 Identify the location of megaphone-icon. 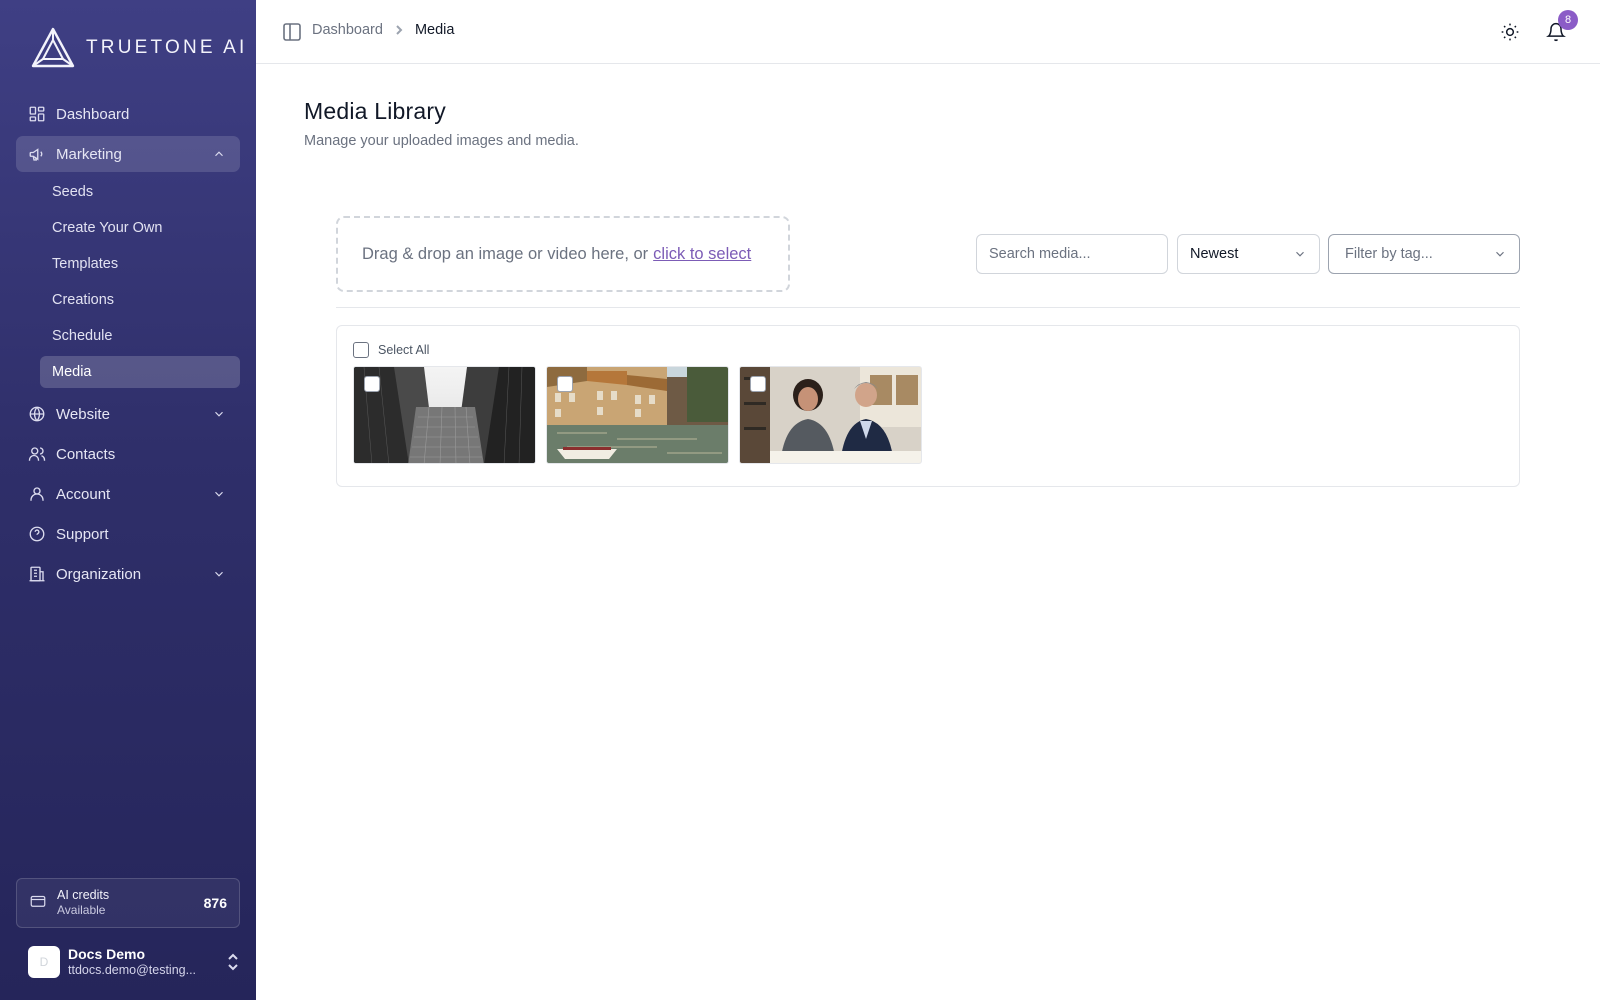
(37, 154).